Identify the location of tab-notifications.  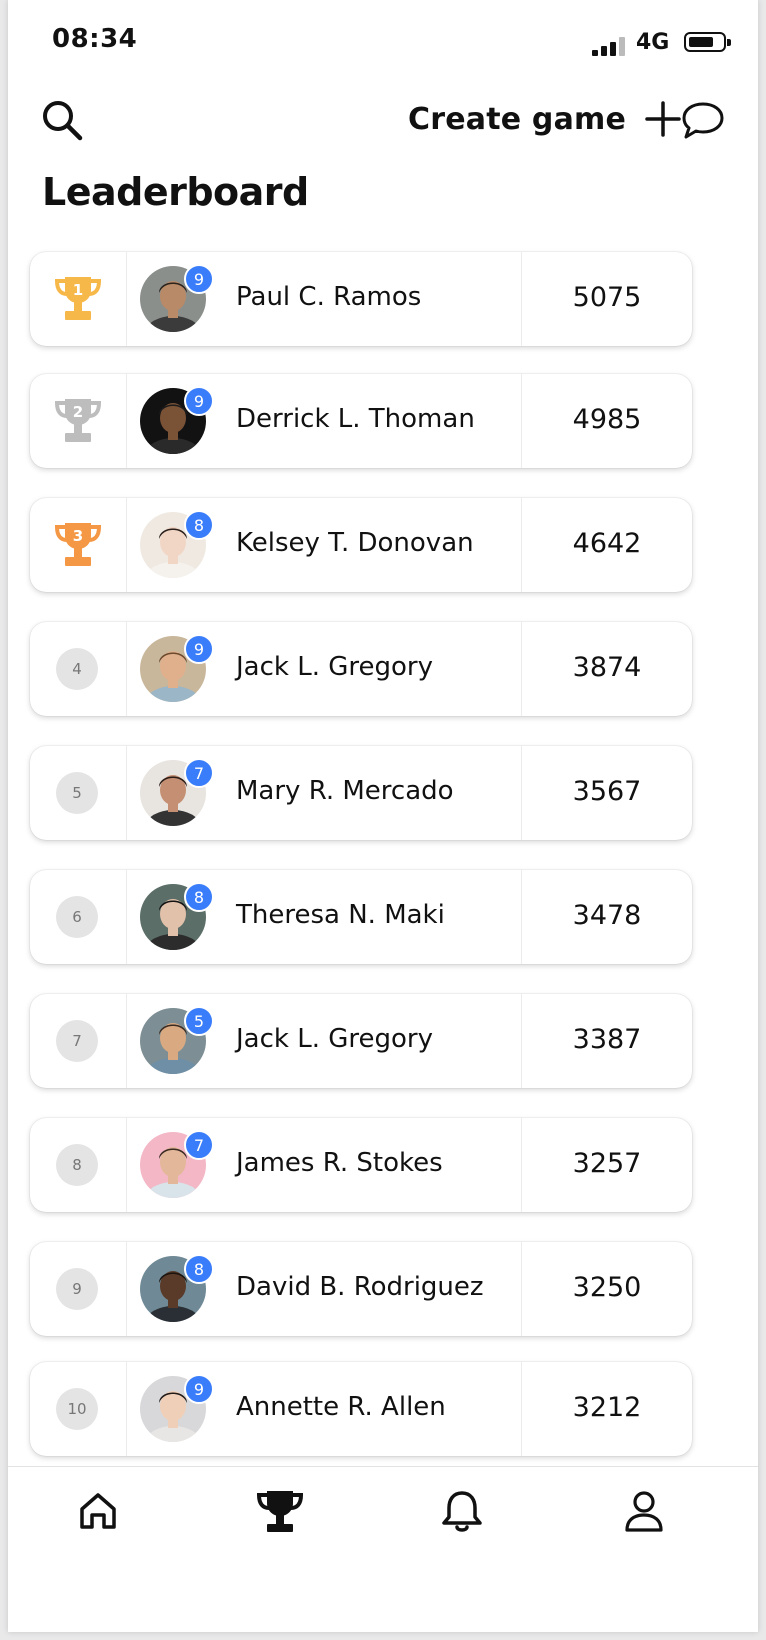
(462, 1511).